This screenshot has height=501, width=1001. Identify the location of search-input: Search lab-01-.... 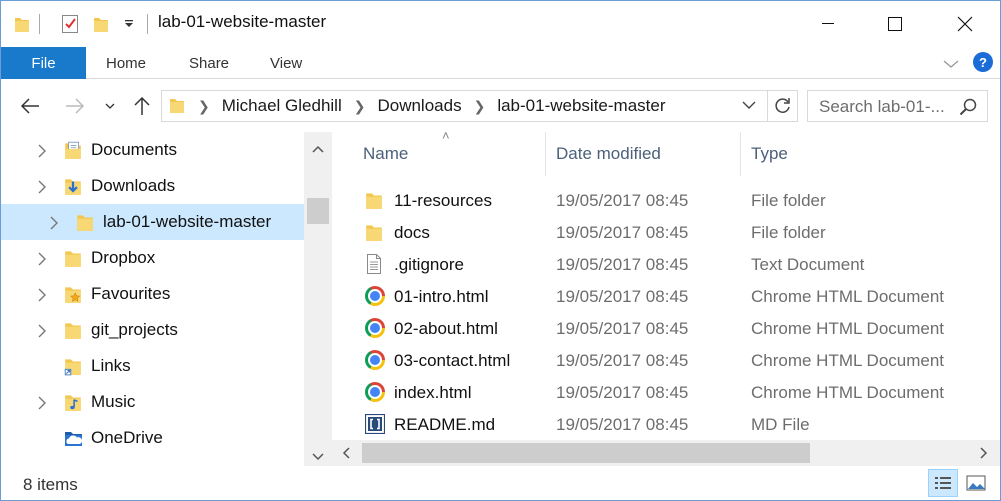
(882, 107).